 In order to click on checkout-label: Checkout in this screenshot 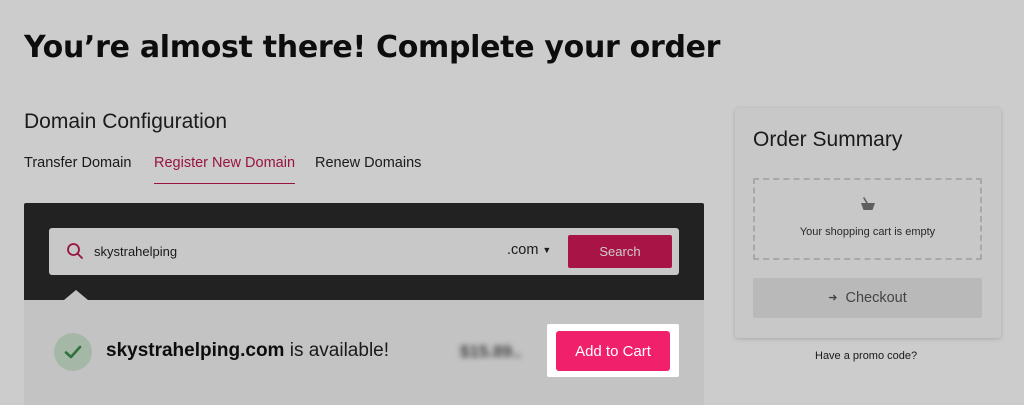, I will do `click(876, 298)`.